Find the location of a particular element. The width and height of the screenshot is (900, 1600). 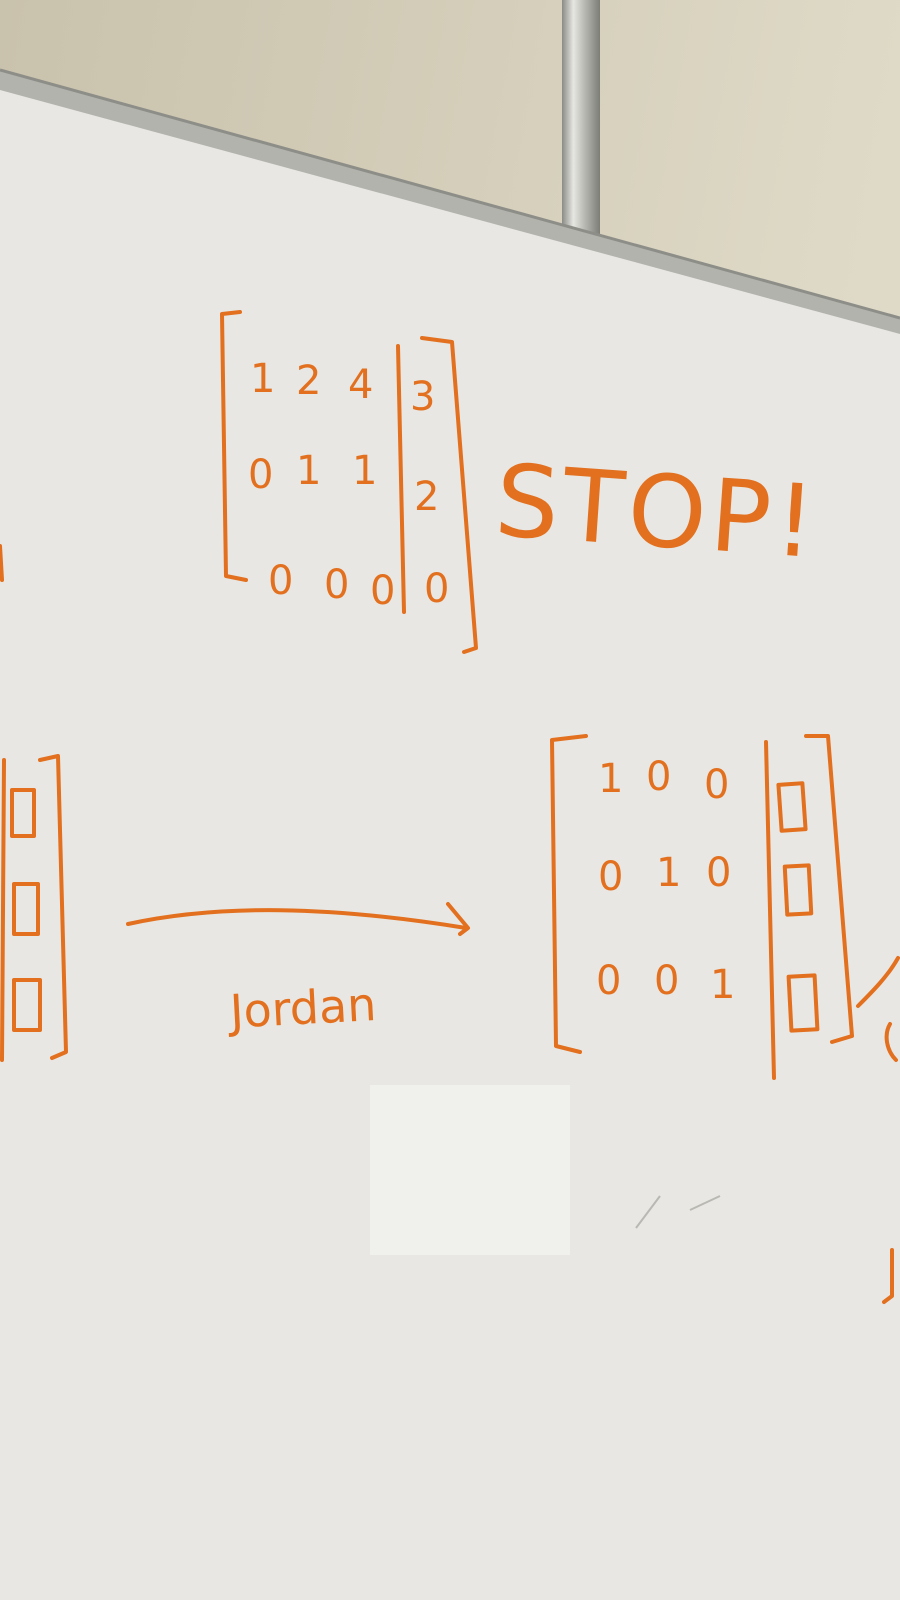

left-vector-divider is located at coordinates (3, 910).